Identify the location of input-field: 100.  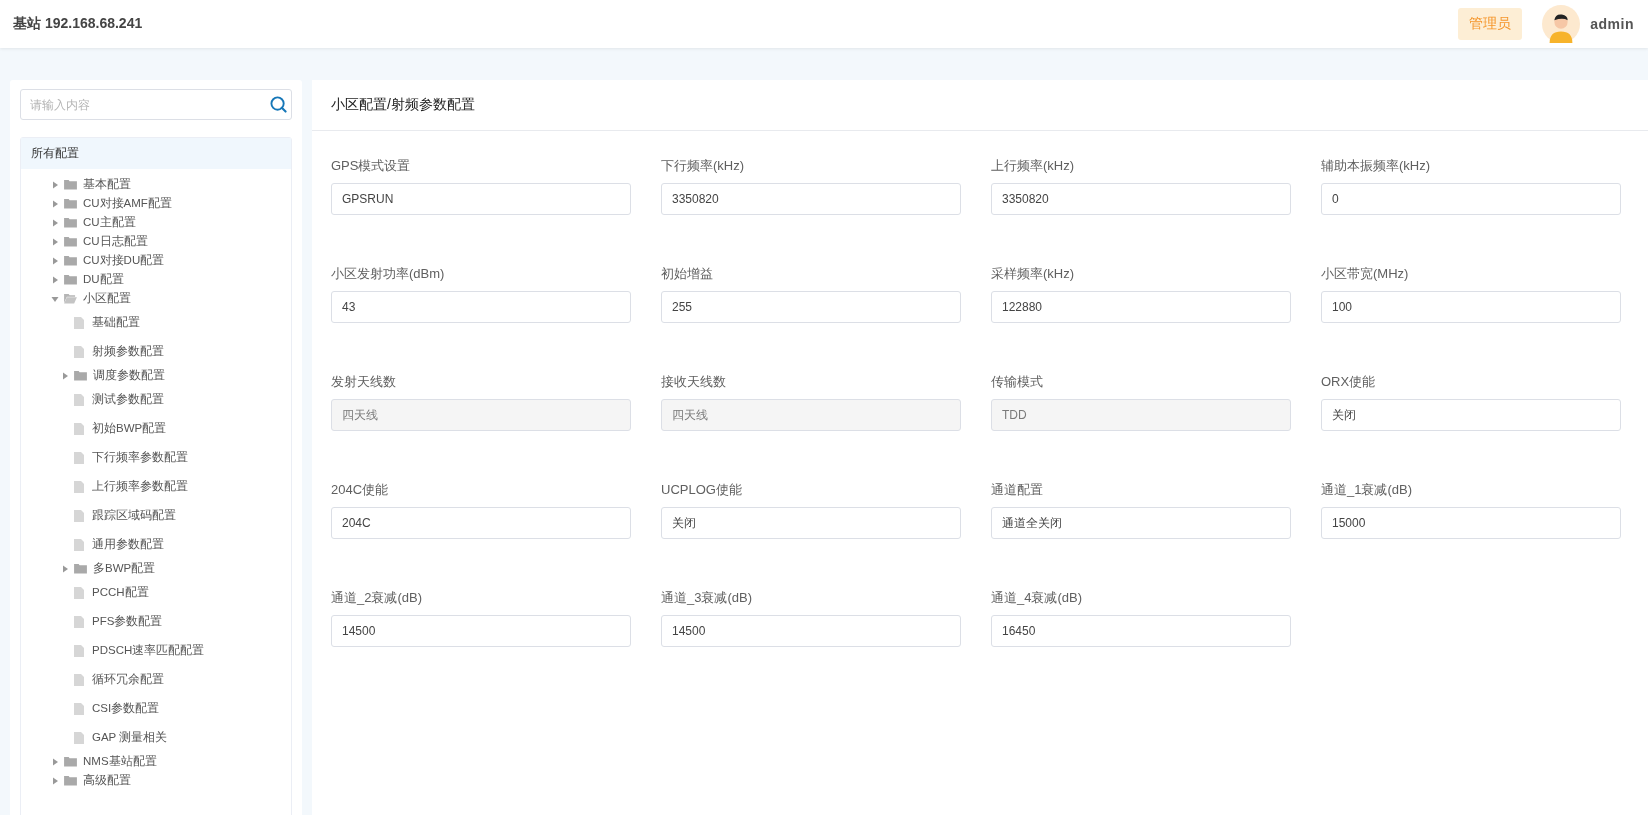
(1471, 307).